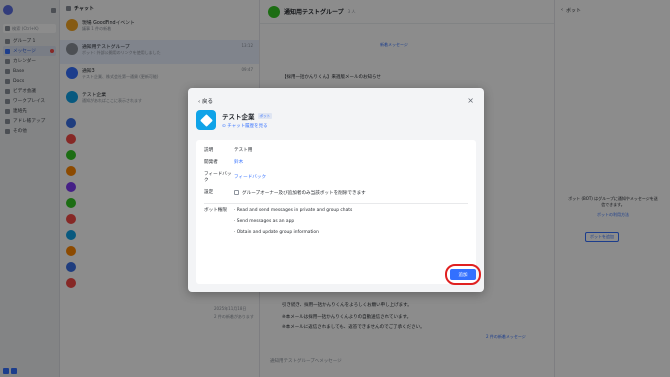 The width and height of the screenshot is (670, 377). What do you see at coordinates (211, 162) in the screenshot?
I see `field-label: 開発者` at bounding box center [211, 162].